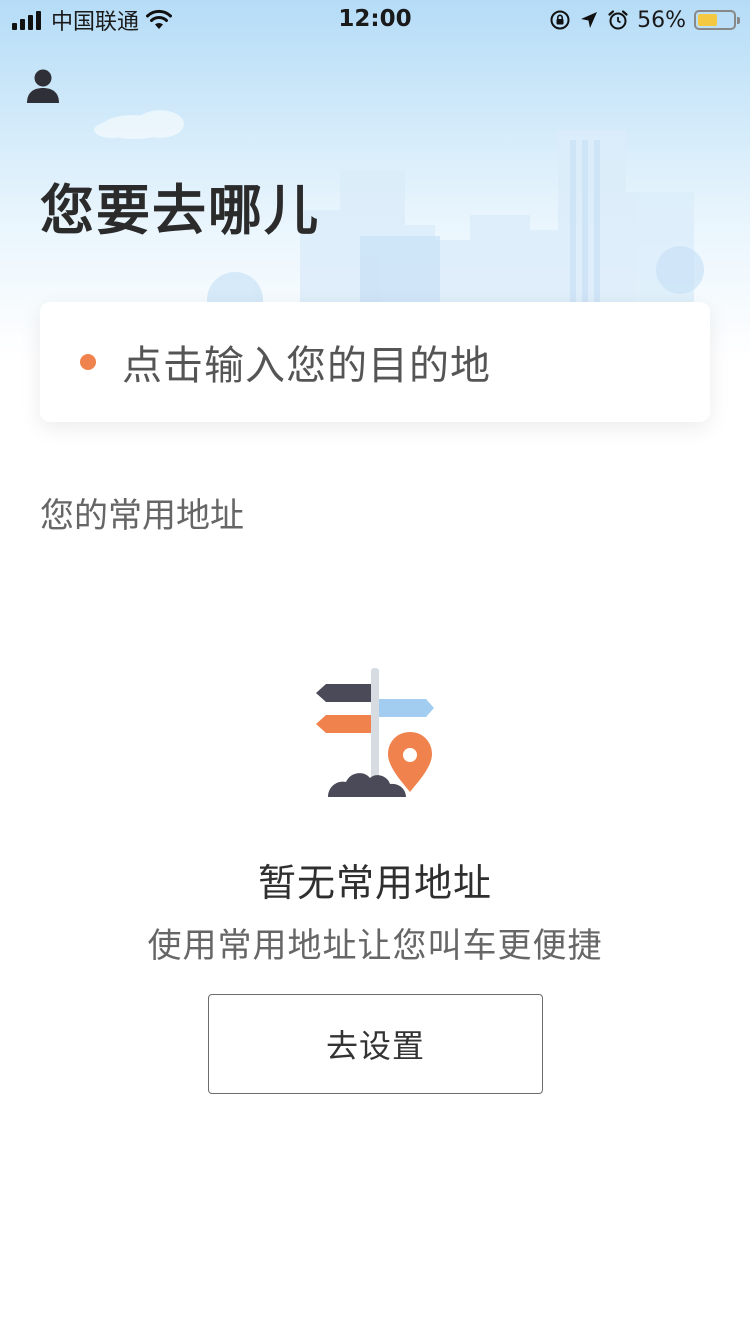 The height and width of the screenshot is (1334, 750). Describe the element at coordinates (375, 1044) in the screenshot. I see `go-setup-button: 去设置` at that location.